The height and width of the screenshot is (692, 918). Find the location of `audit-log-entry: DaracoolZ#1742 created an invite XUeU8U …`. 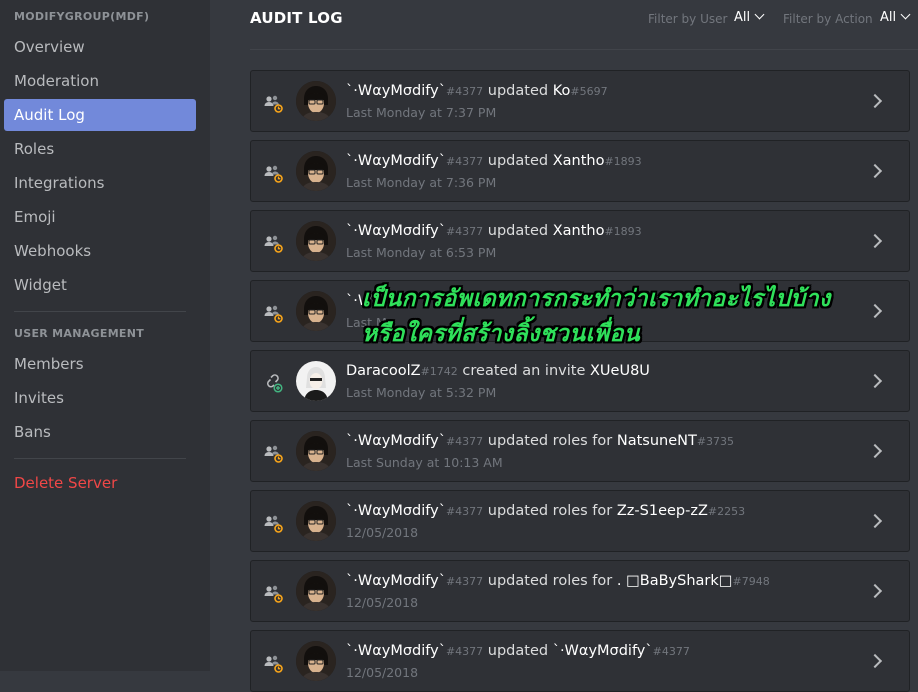

audit-log-entry: DaracoolZ#1742 created an invite XUeU8U … is located at coordinates (580, 381).